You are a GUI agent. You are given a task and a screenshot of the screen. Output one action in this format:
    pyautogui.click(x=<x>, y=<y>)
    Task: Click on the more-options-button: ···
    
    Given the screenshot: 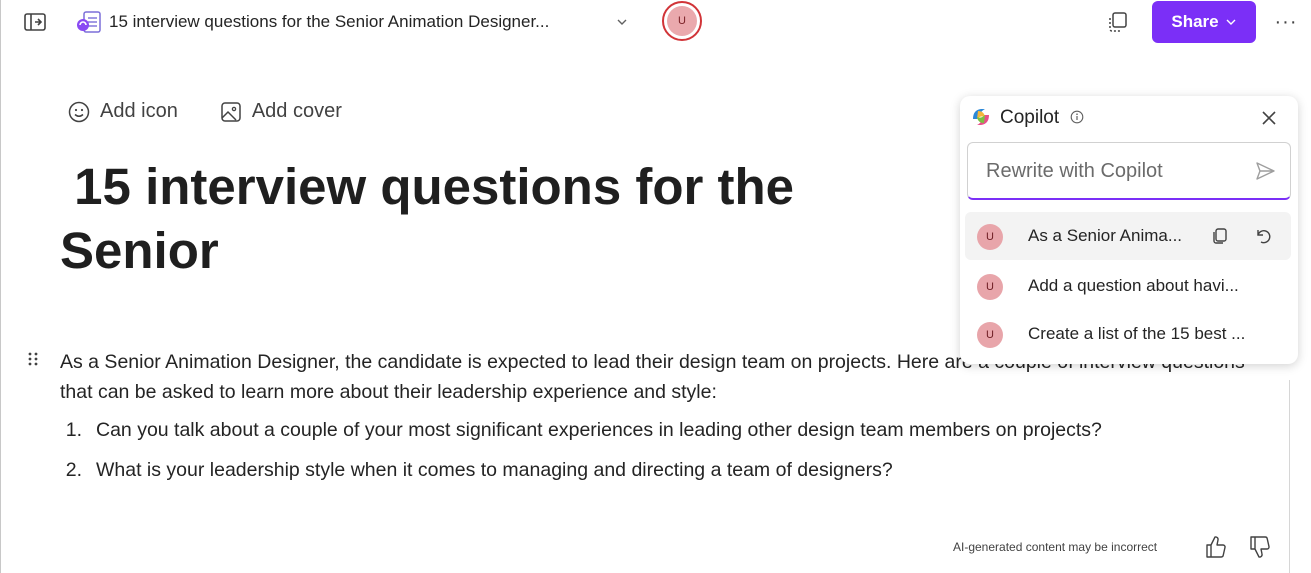 What is the action you would take?
    pyautogui.click(x=1286, y=22)
    